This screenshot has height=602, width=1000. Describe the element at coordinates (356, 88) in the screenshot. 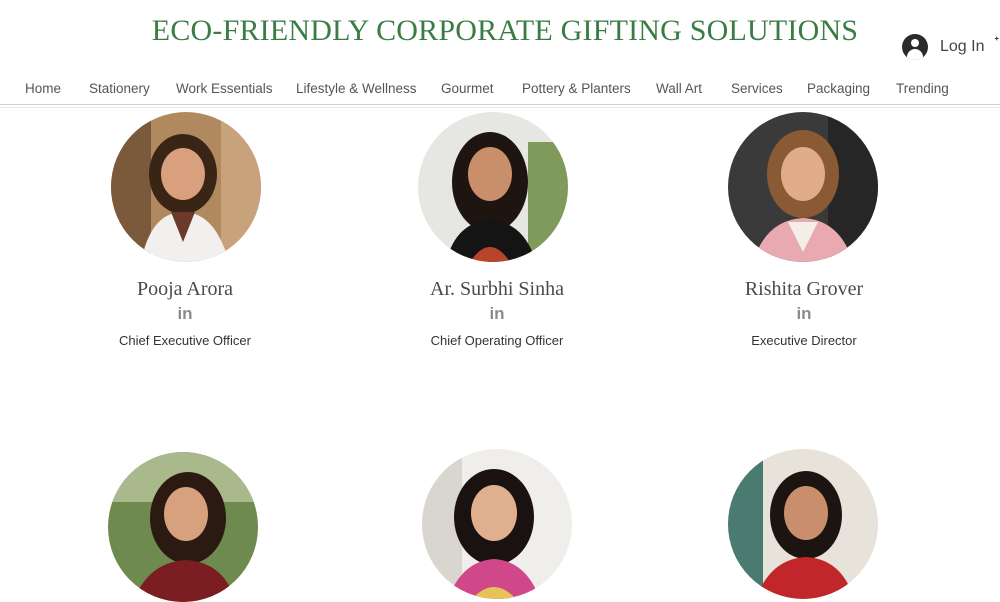

I see `nav-item-lifestyle-wellness: Lifestyle & Wellness` at that location.